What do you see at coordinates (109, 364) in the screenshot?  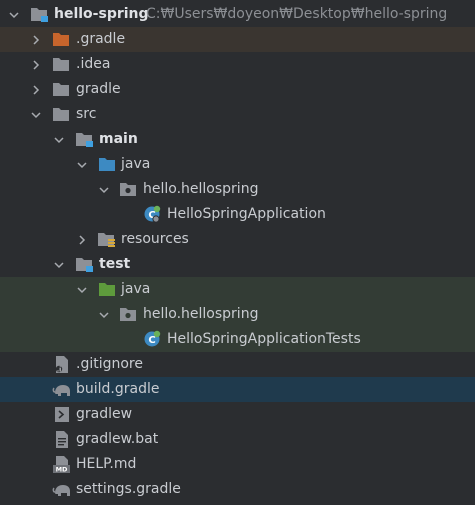 I see `tree-item-label: .gitignore` at bounding box center [109, 364].